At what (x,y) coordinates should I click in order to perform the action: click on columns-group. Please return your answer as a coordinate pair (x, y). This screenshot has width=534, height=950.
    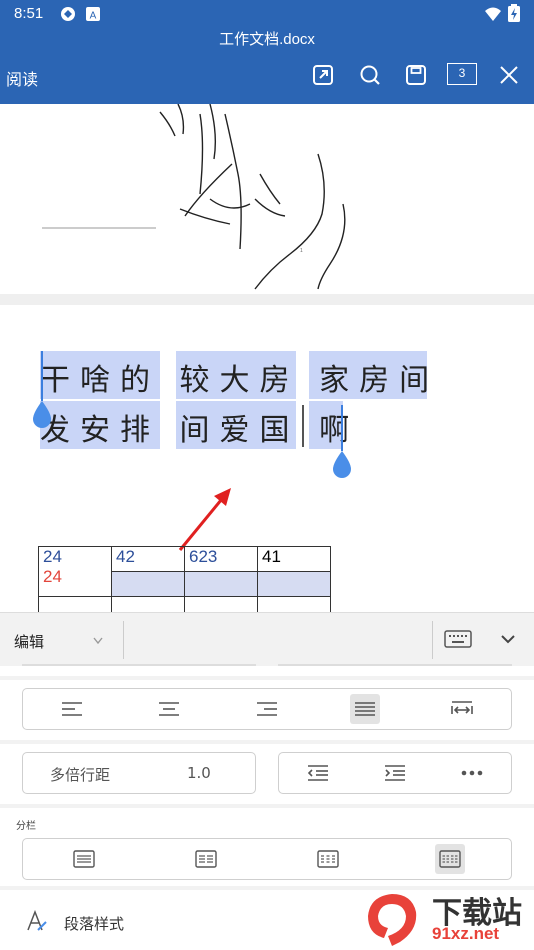
    Looking at the image, I should click on (267, 859).